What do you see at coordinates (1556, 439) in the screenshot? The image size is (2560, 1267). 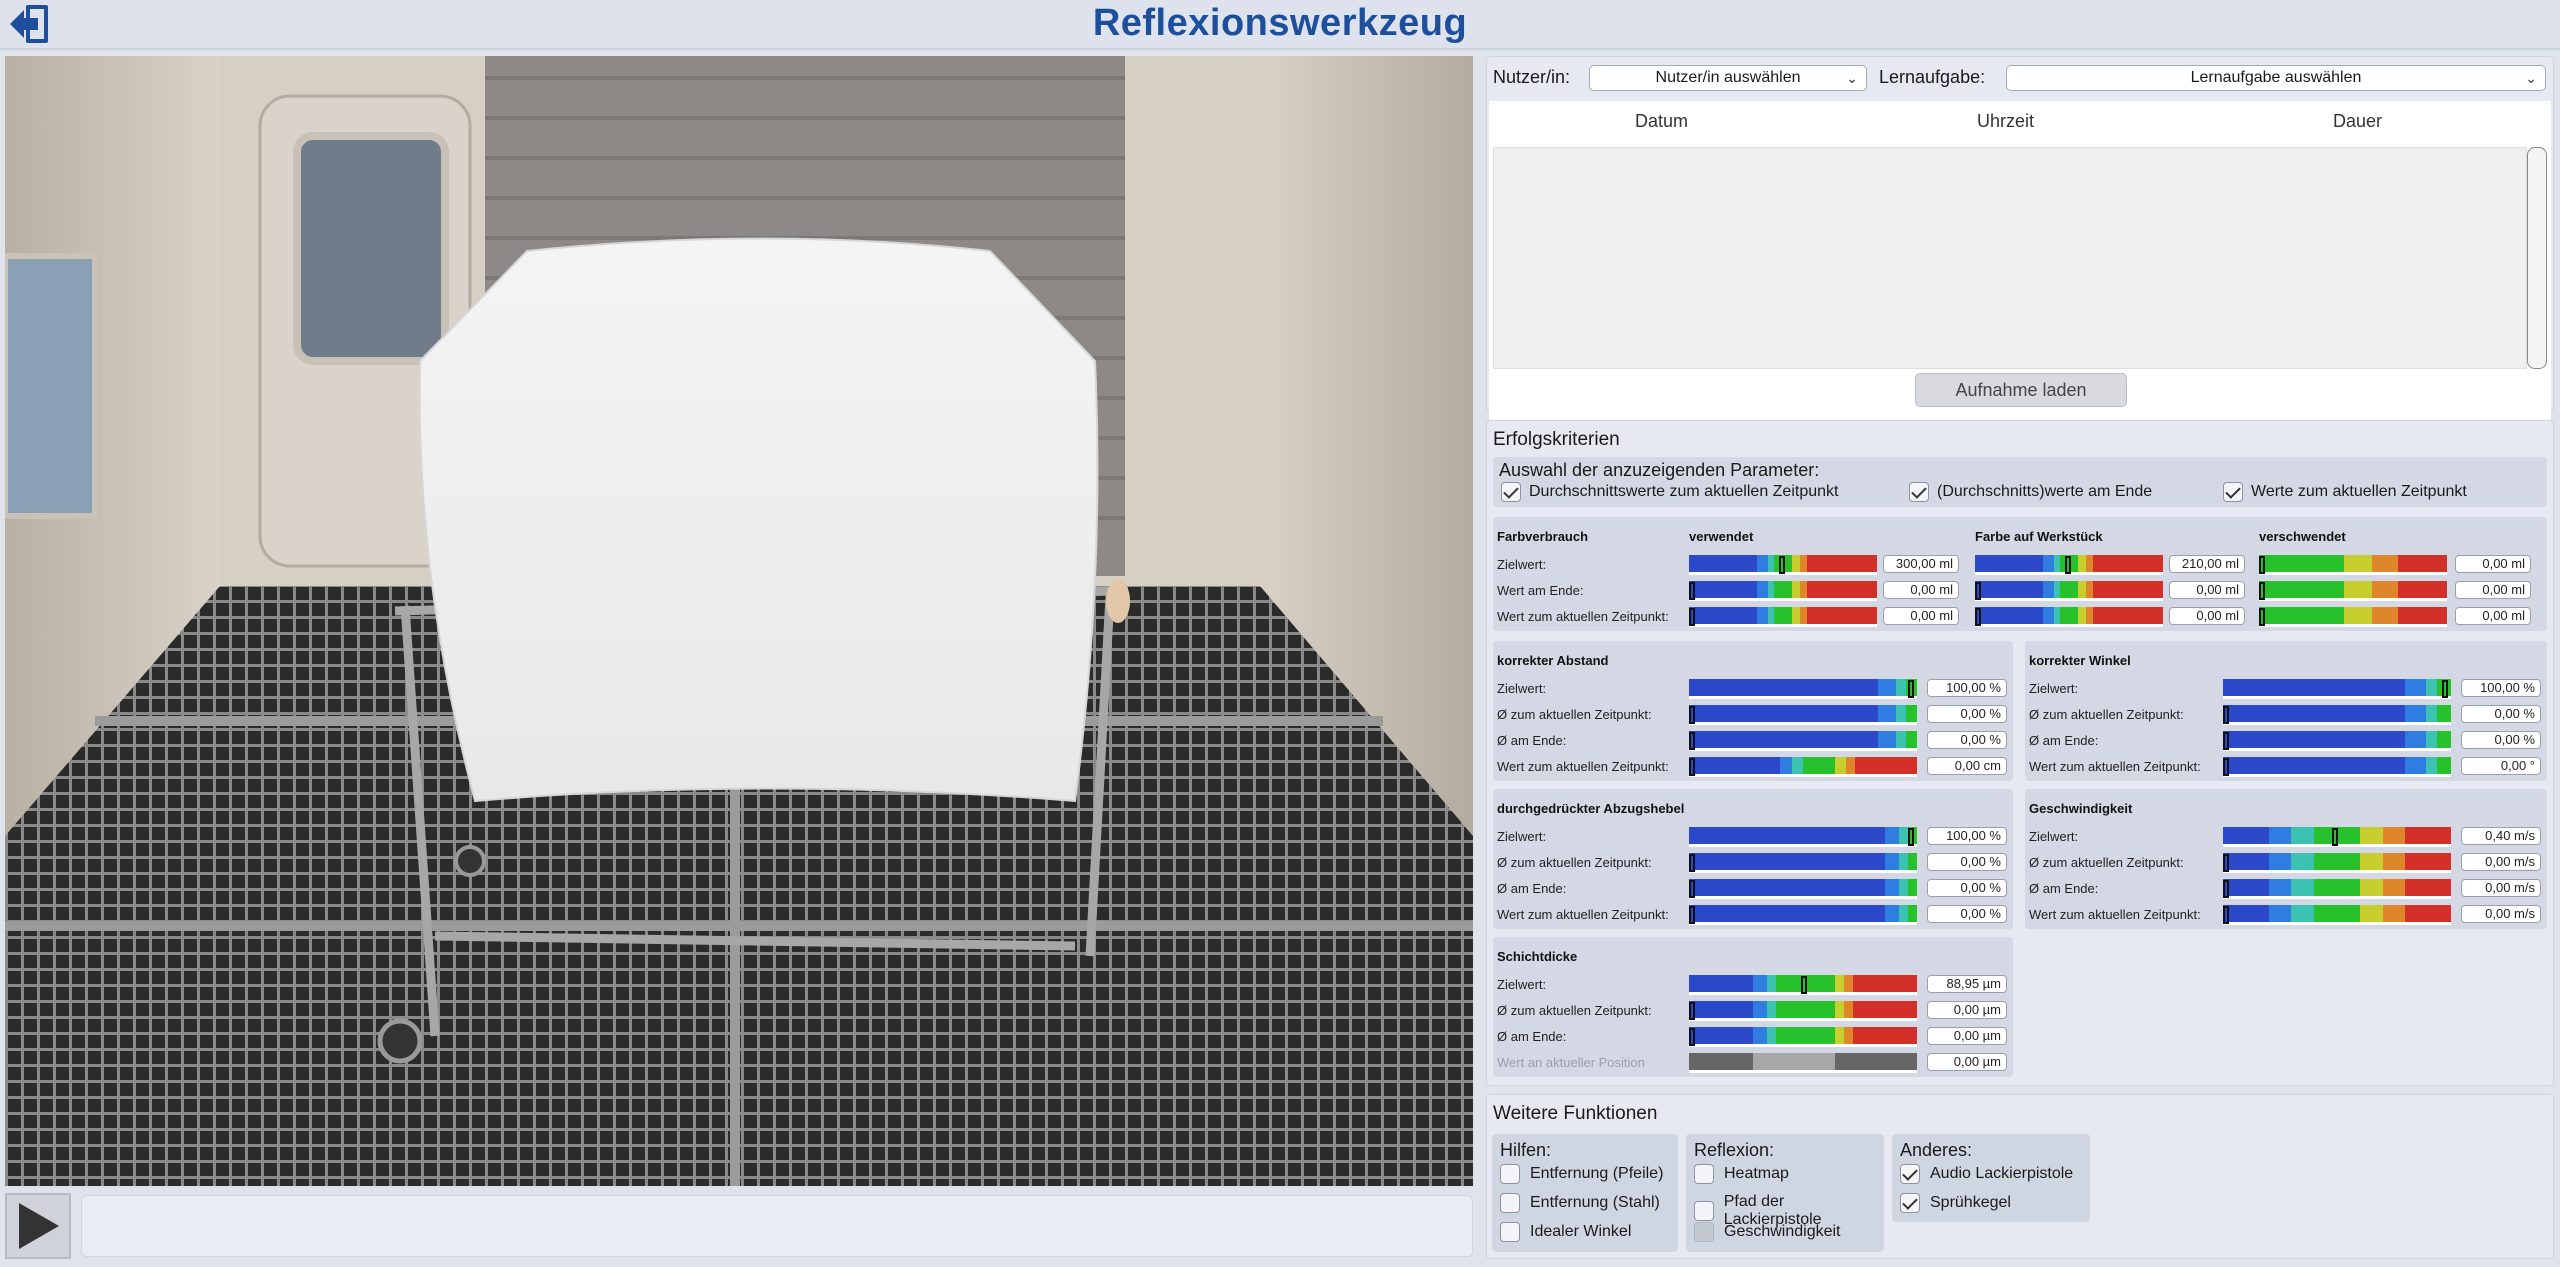 I see `criteria-title: Erfolgskriterien` at bounding box center [1556, 439].